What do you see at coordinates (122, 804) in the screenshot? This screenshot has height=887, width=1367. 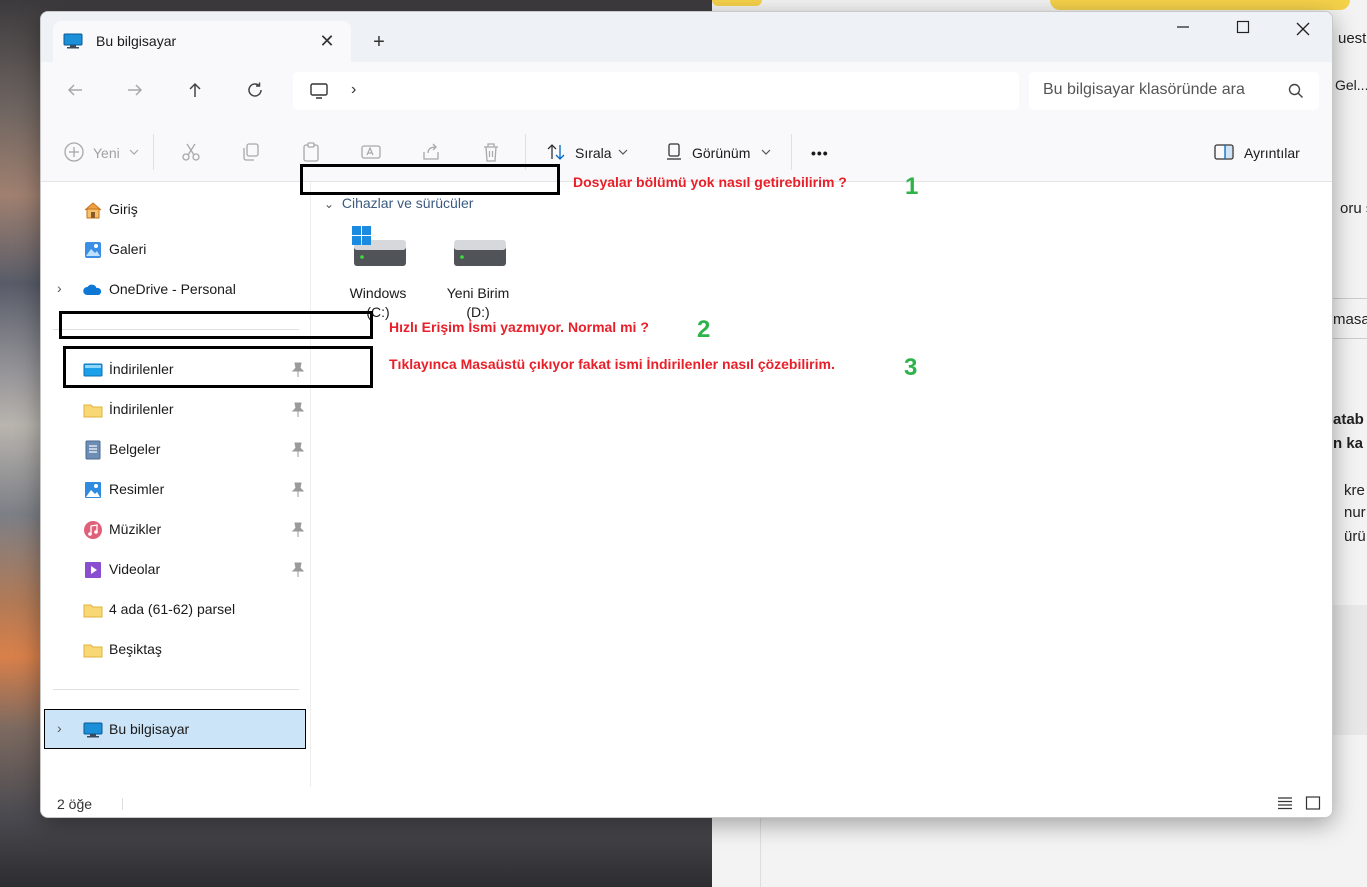 I see `status-divider` at bounding box center [122, 804].